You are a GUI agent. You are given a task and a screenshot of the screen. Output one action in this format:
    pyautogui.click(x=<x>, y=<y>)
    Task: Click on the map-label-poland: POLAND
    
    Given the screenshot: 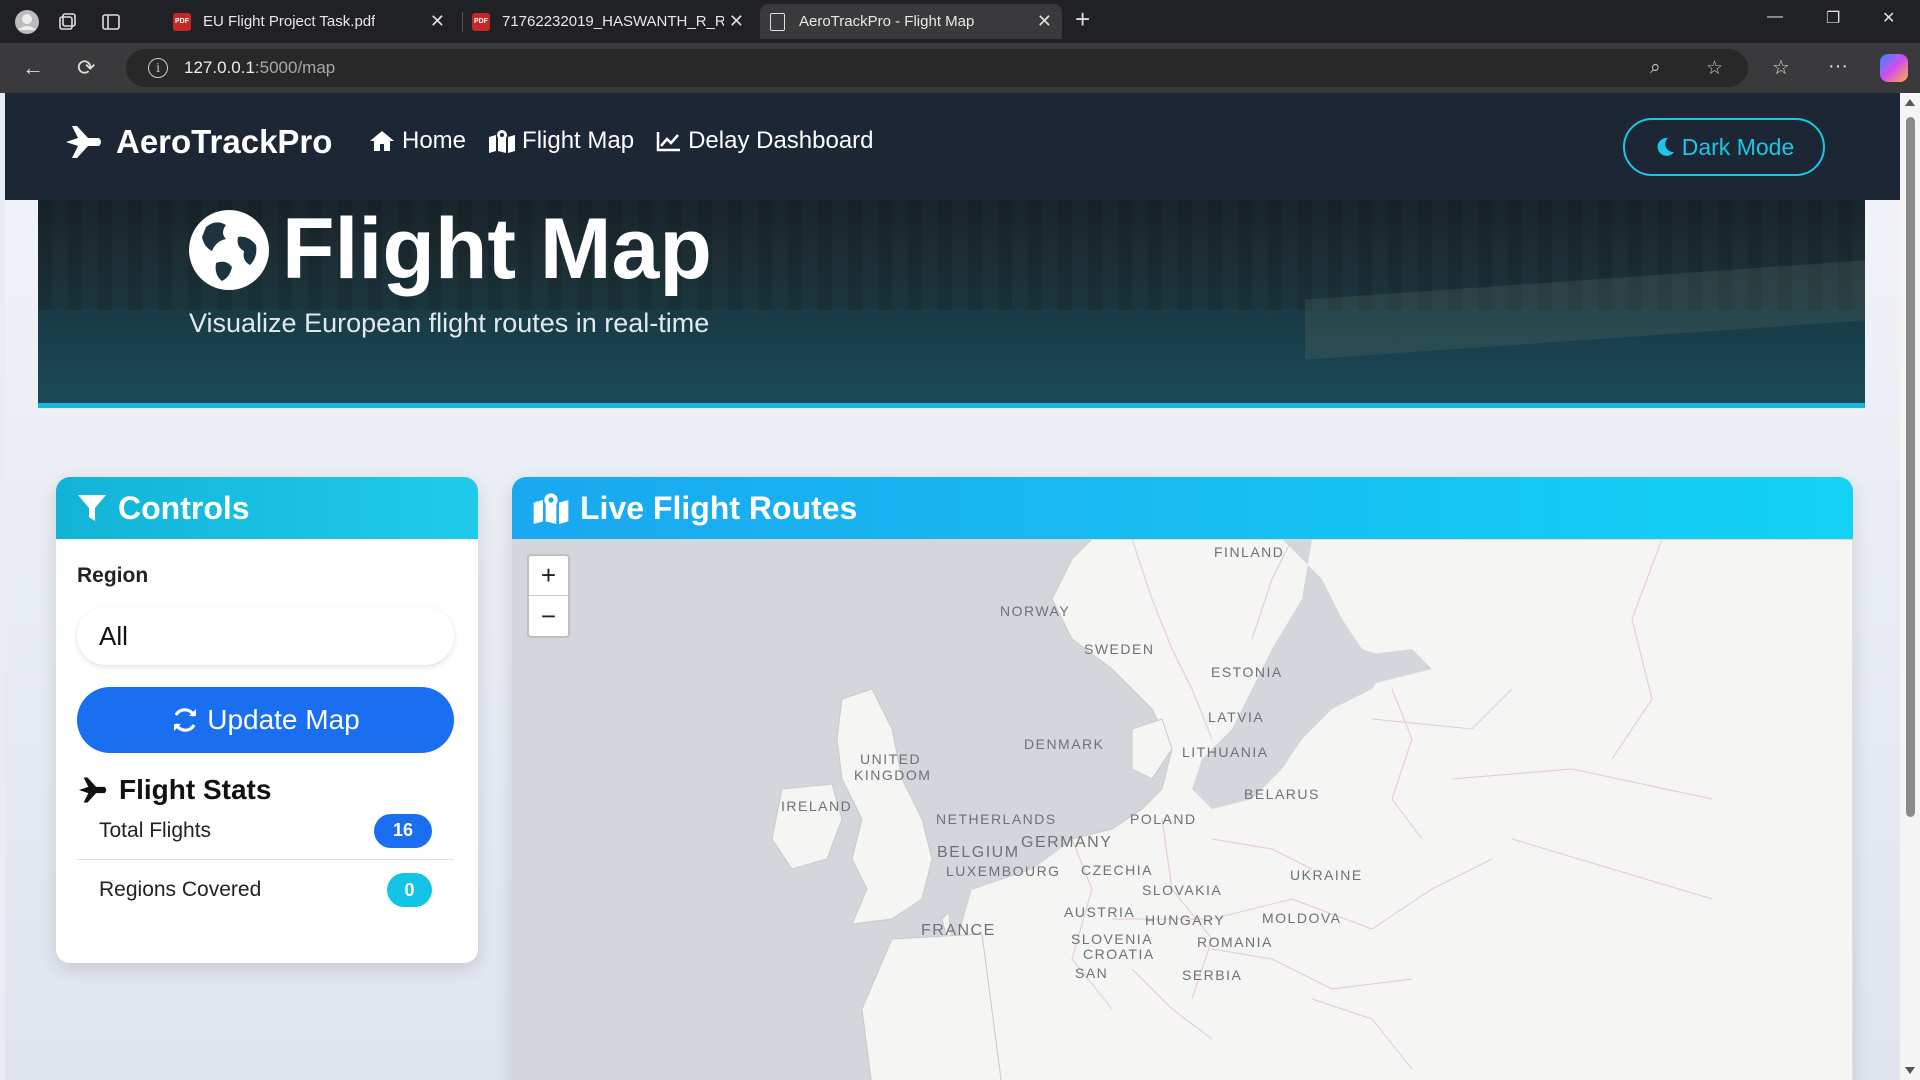 What is the action you would take?
    pyautogui.click(x=1163, y=819)
    